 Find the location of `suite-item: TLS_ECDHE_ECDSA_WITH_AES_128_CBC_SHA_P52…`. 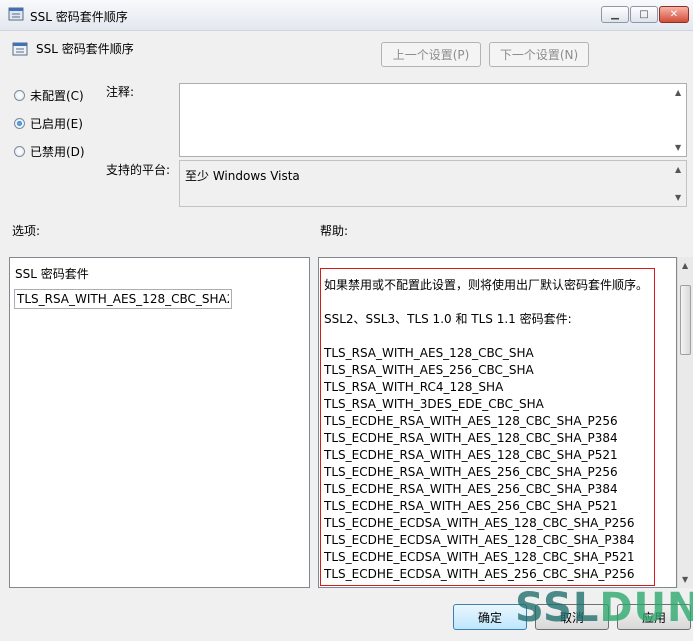

suite-item: TLS_ECDHE_ECDSA_WITH_AES_128_CBC_SHA_P52… is located at coordinates (479, 557).